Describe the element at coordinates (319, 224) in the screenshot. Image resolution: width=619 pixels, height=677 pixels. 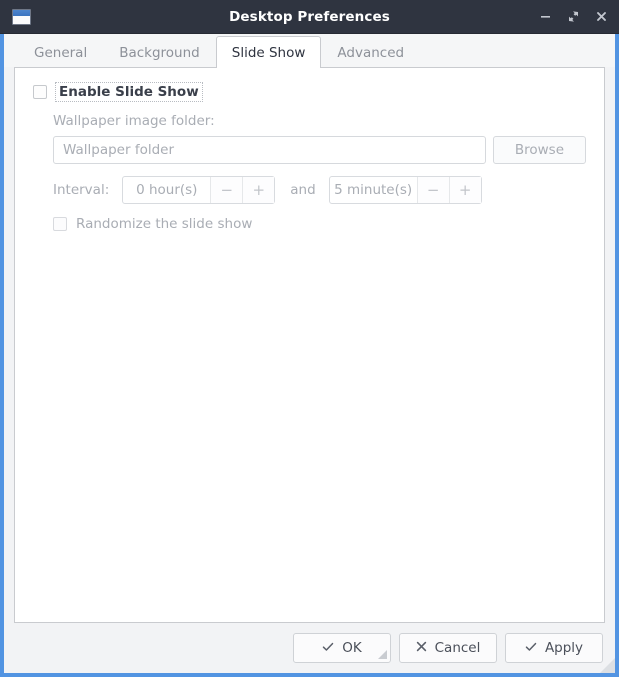
I see `randomize-row: Randomize the slide show` at that location.